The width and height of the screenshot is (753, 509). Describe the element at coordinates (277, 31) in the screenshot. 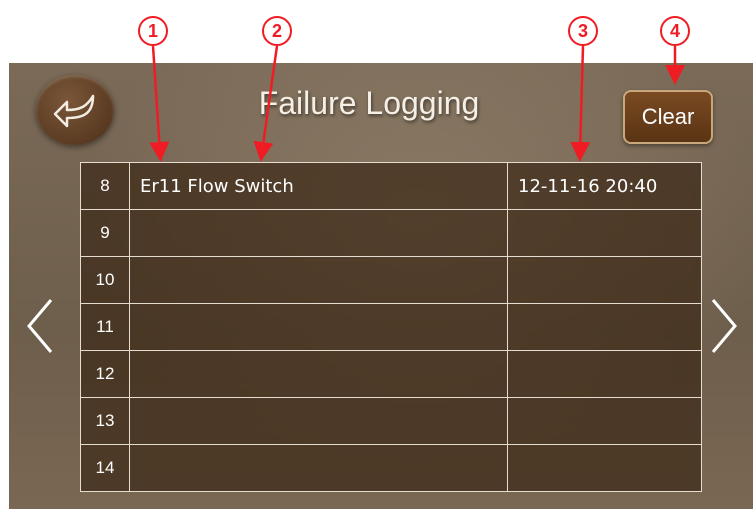

I see `callout-2: 2` at that location.